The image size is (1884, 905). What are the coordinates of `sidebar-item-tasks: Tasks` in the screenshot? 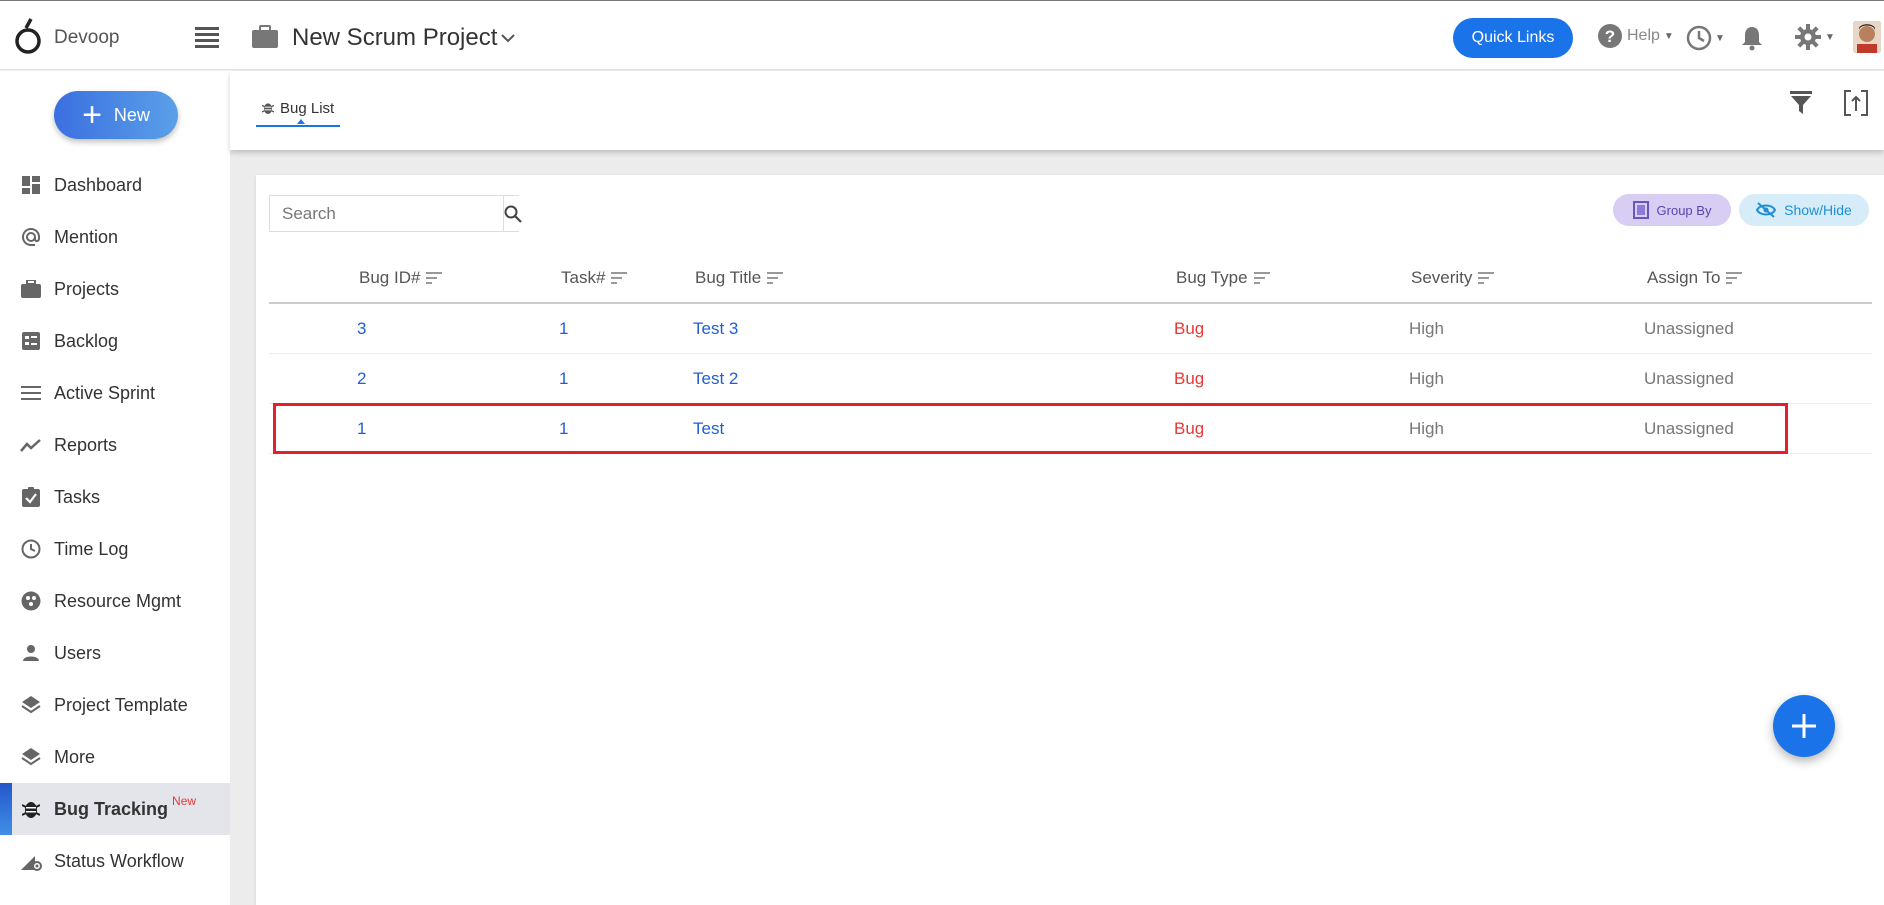 It's located at (115, 497).